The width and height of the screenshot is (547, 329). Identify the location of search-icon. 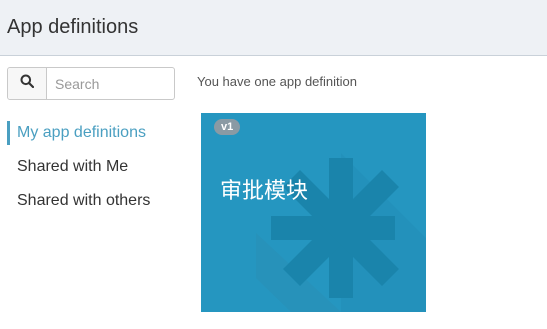
(27, 83).